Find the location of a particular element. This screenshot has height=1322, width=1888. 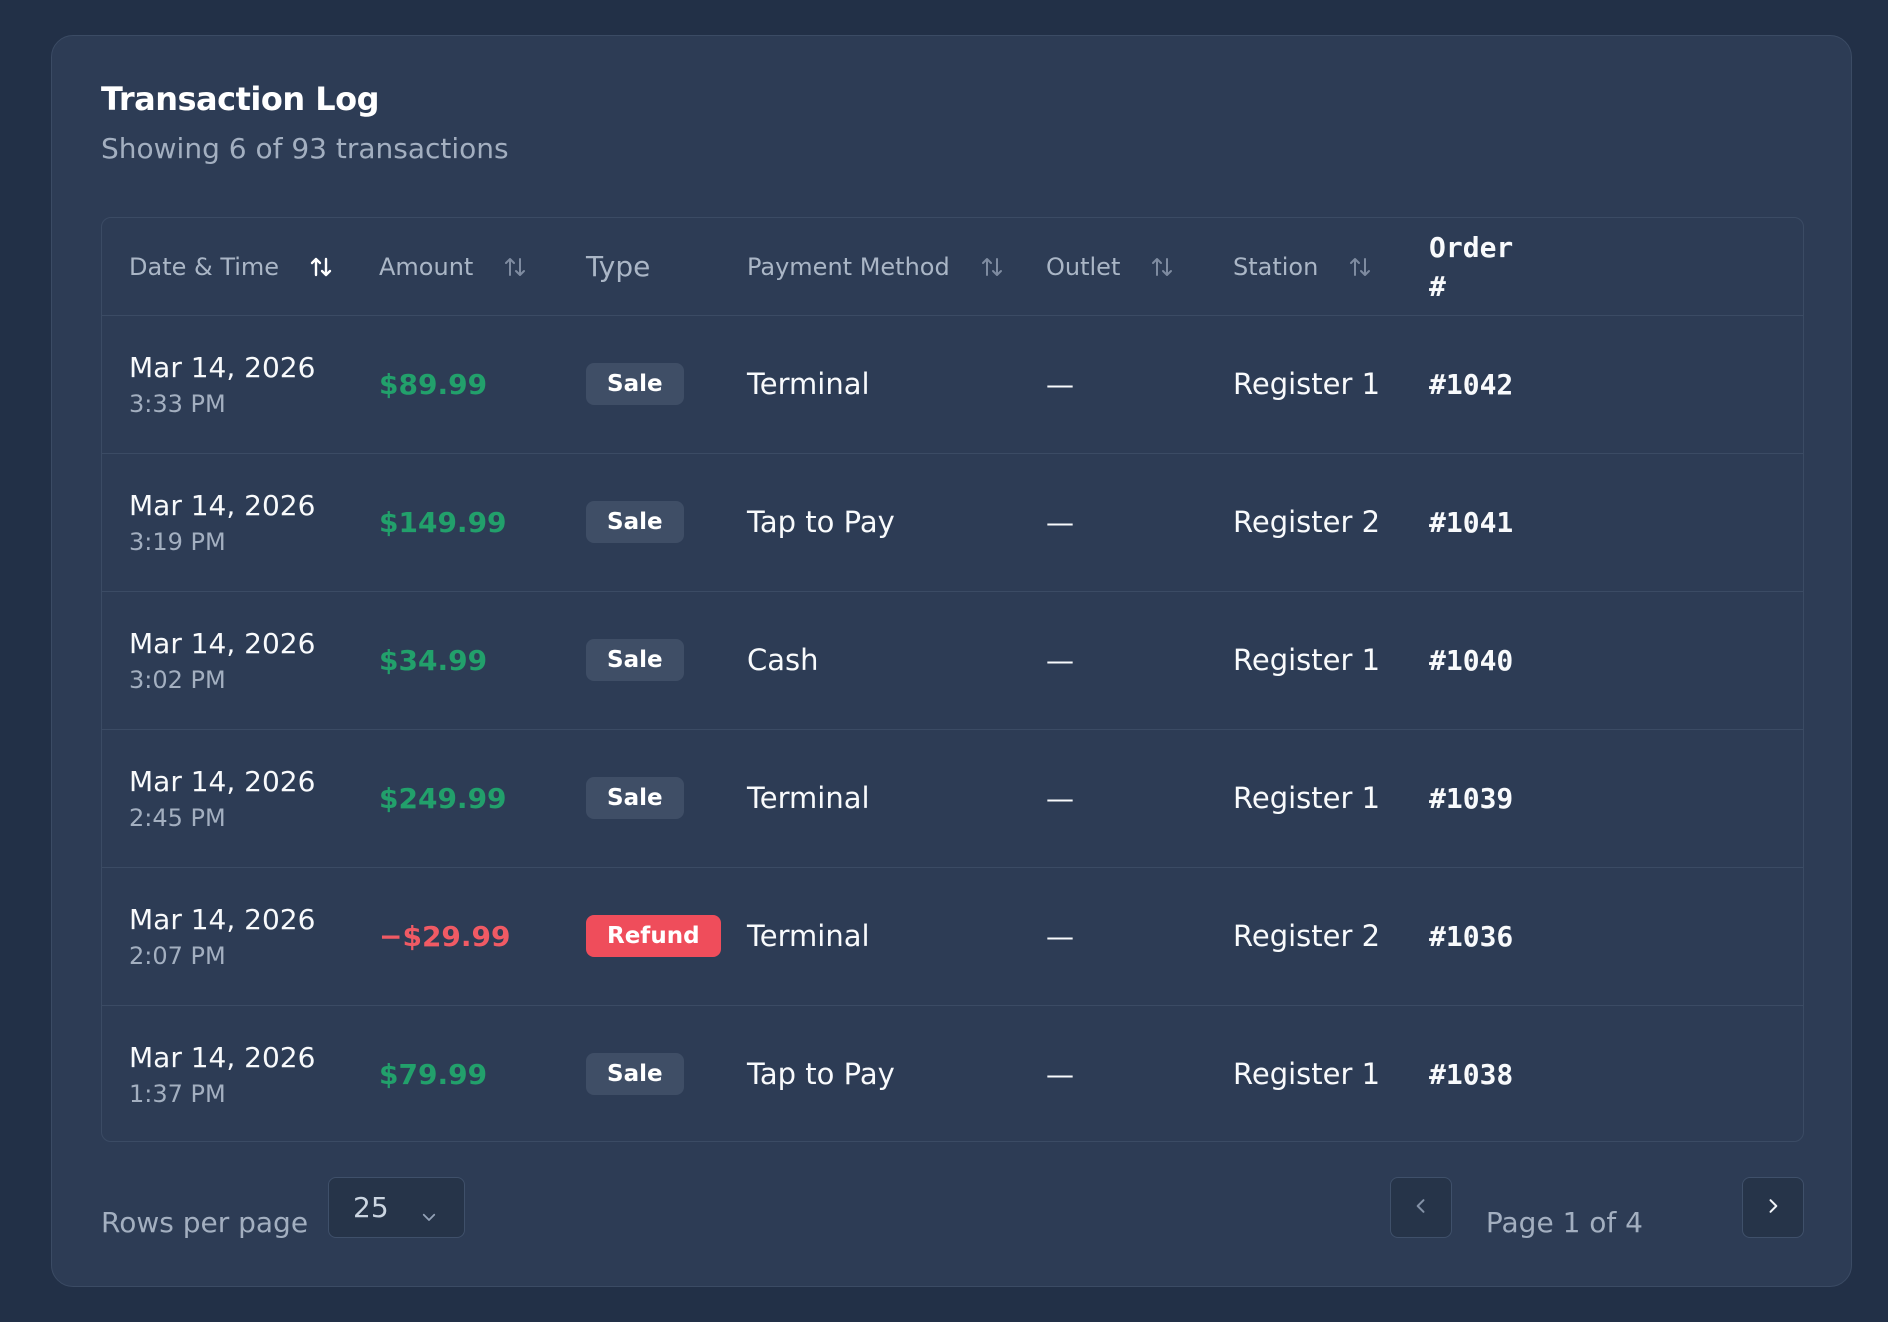

sort-active-icon is located at coordinates (321, 267).